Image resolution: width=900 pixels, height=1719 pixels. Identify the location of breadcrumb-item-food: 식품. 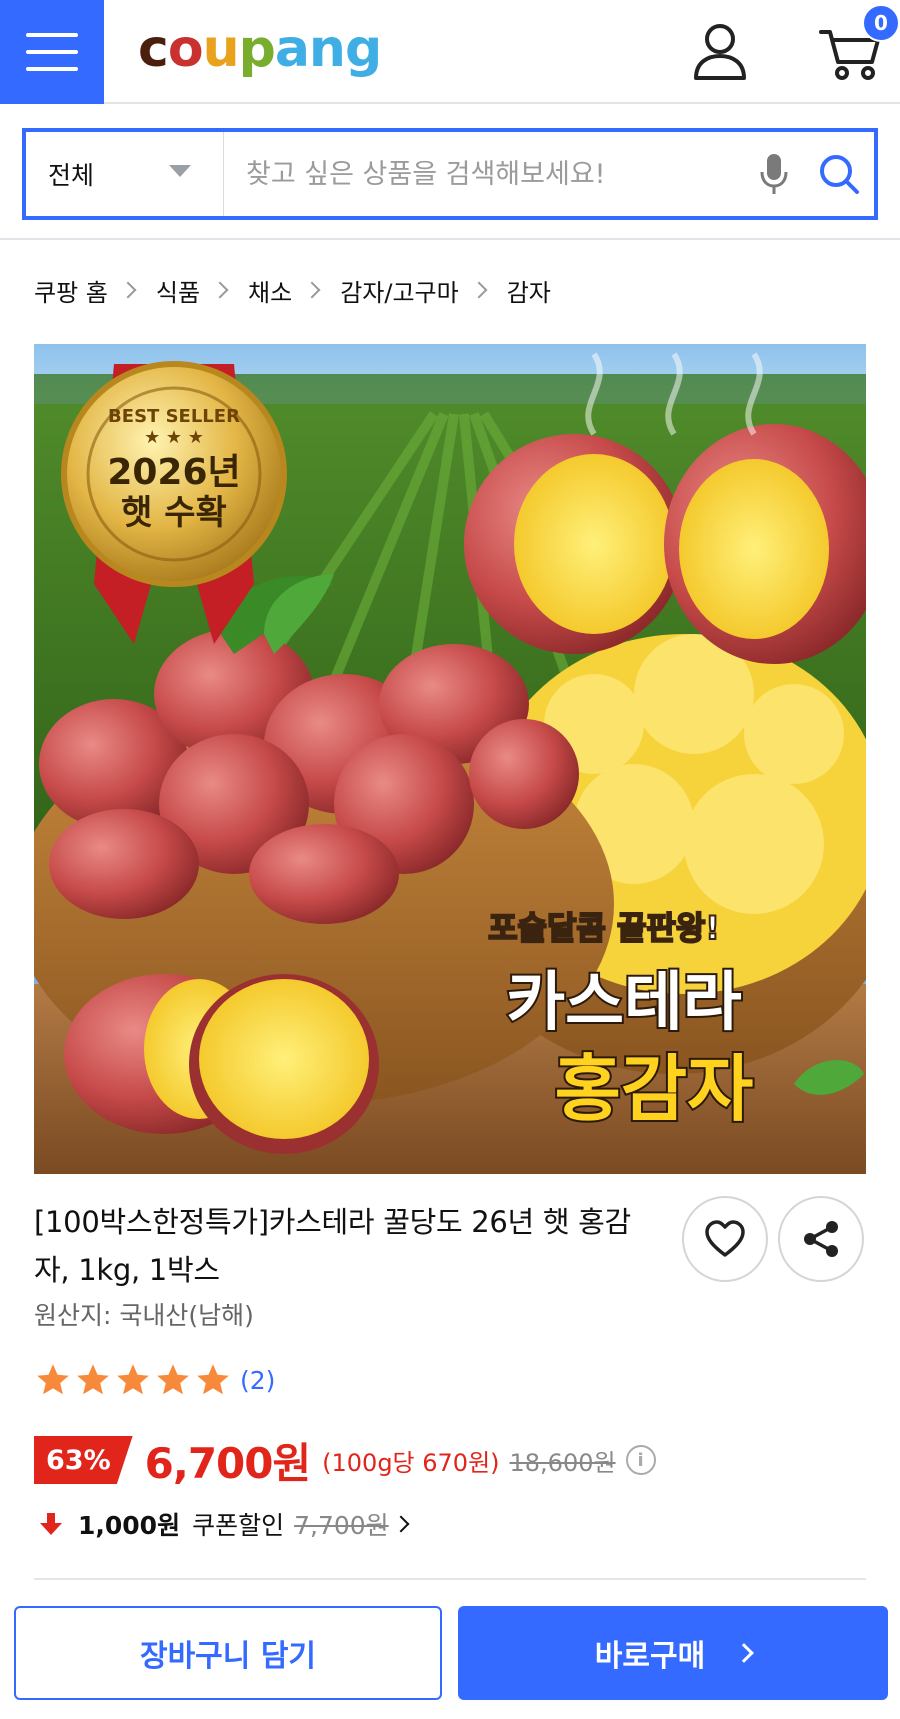
(178, 290).